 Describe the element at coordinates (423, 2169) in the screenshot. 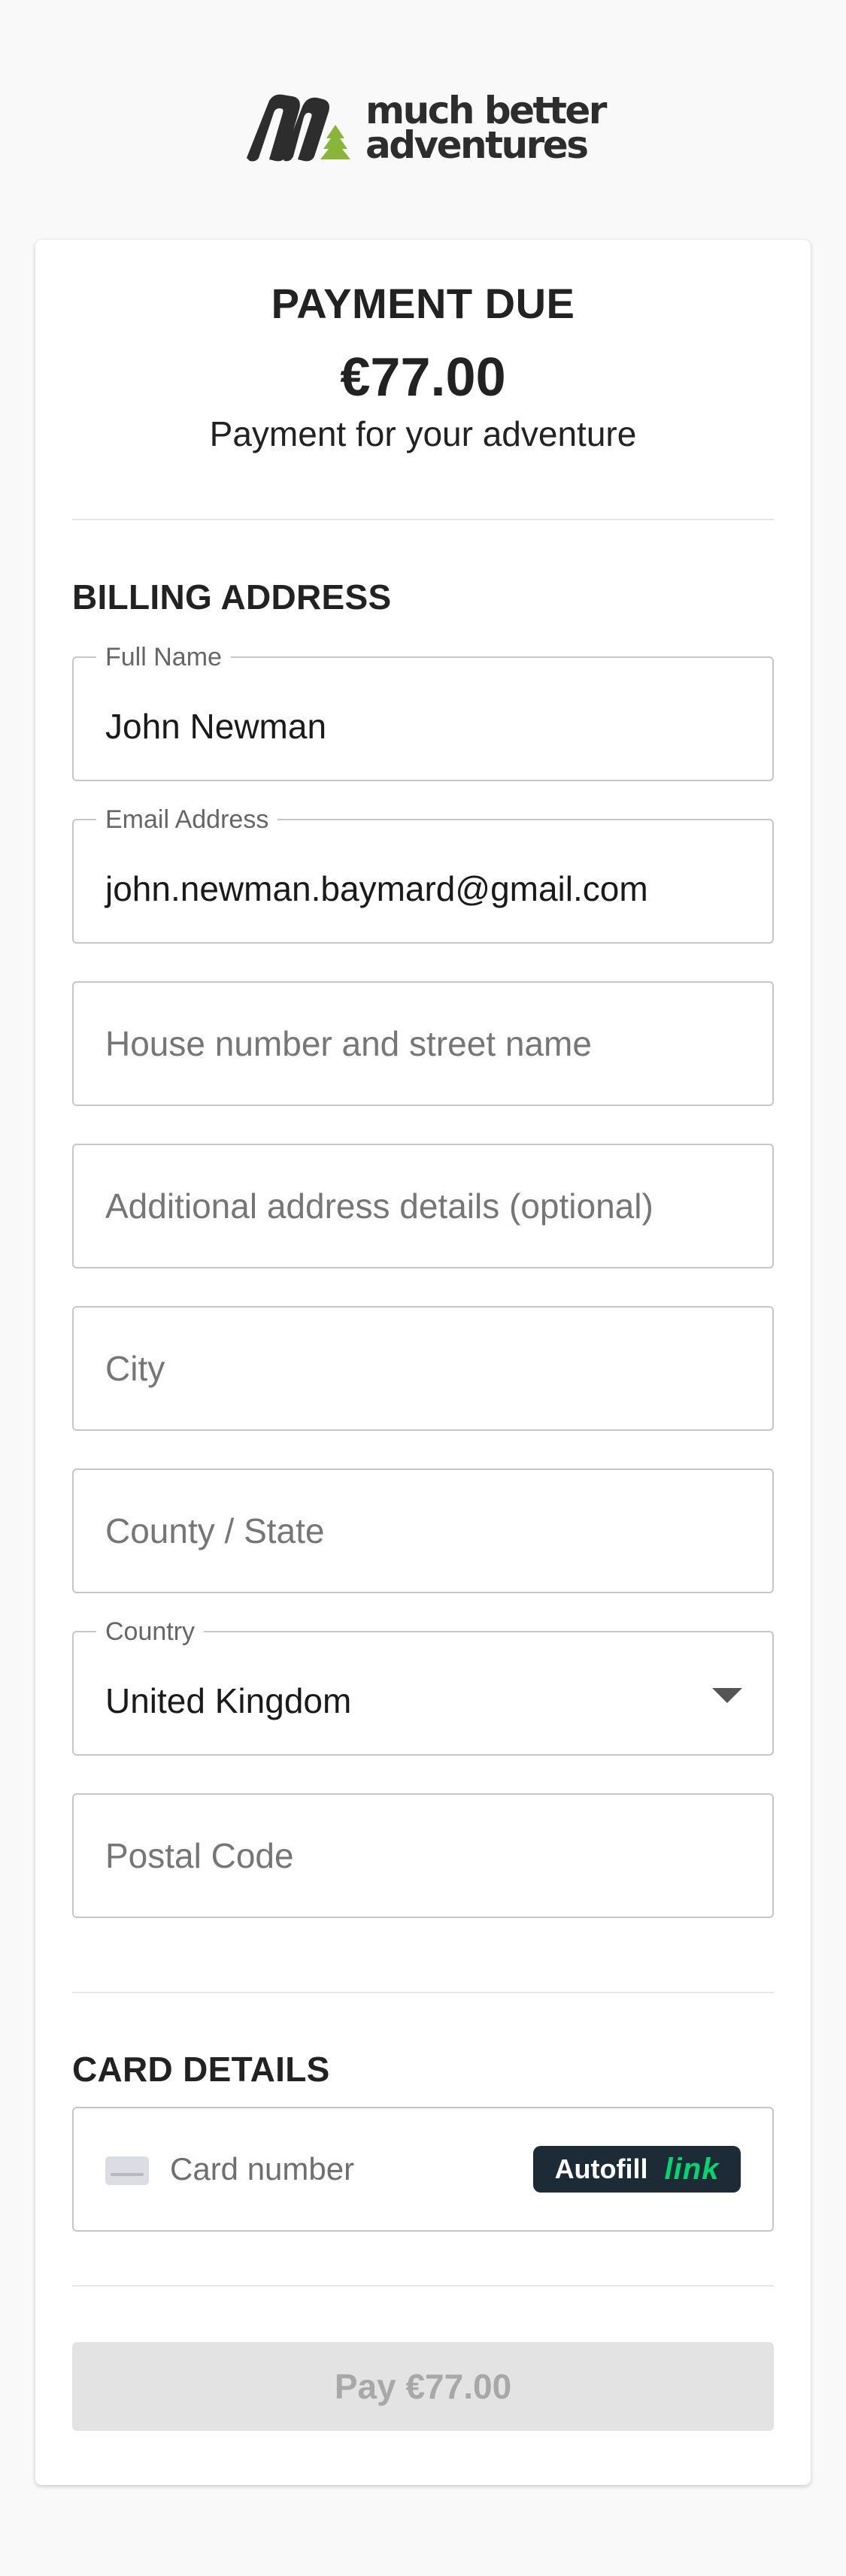

I see `card-number-field: Card number Autofill link` at that location.